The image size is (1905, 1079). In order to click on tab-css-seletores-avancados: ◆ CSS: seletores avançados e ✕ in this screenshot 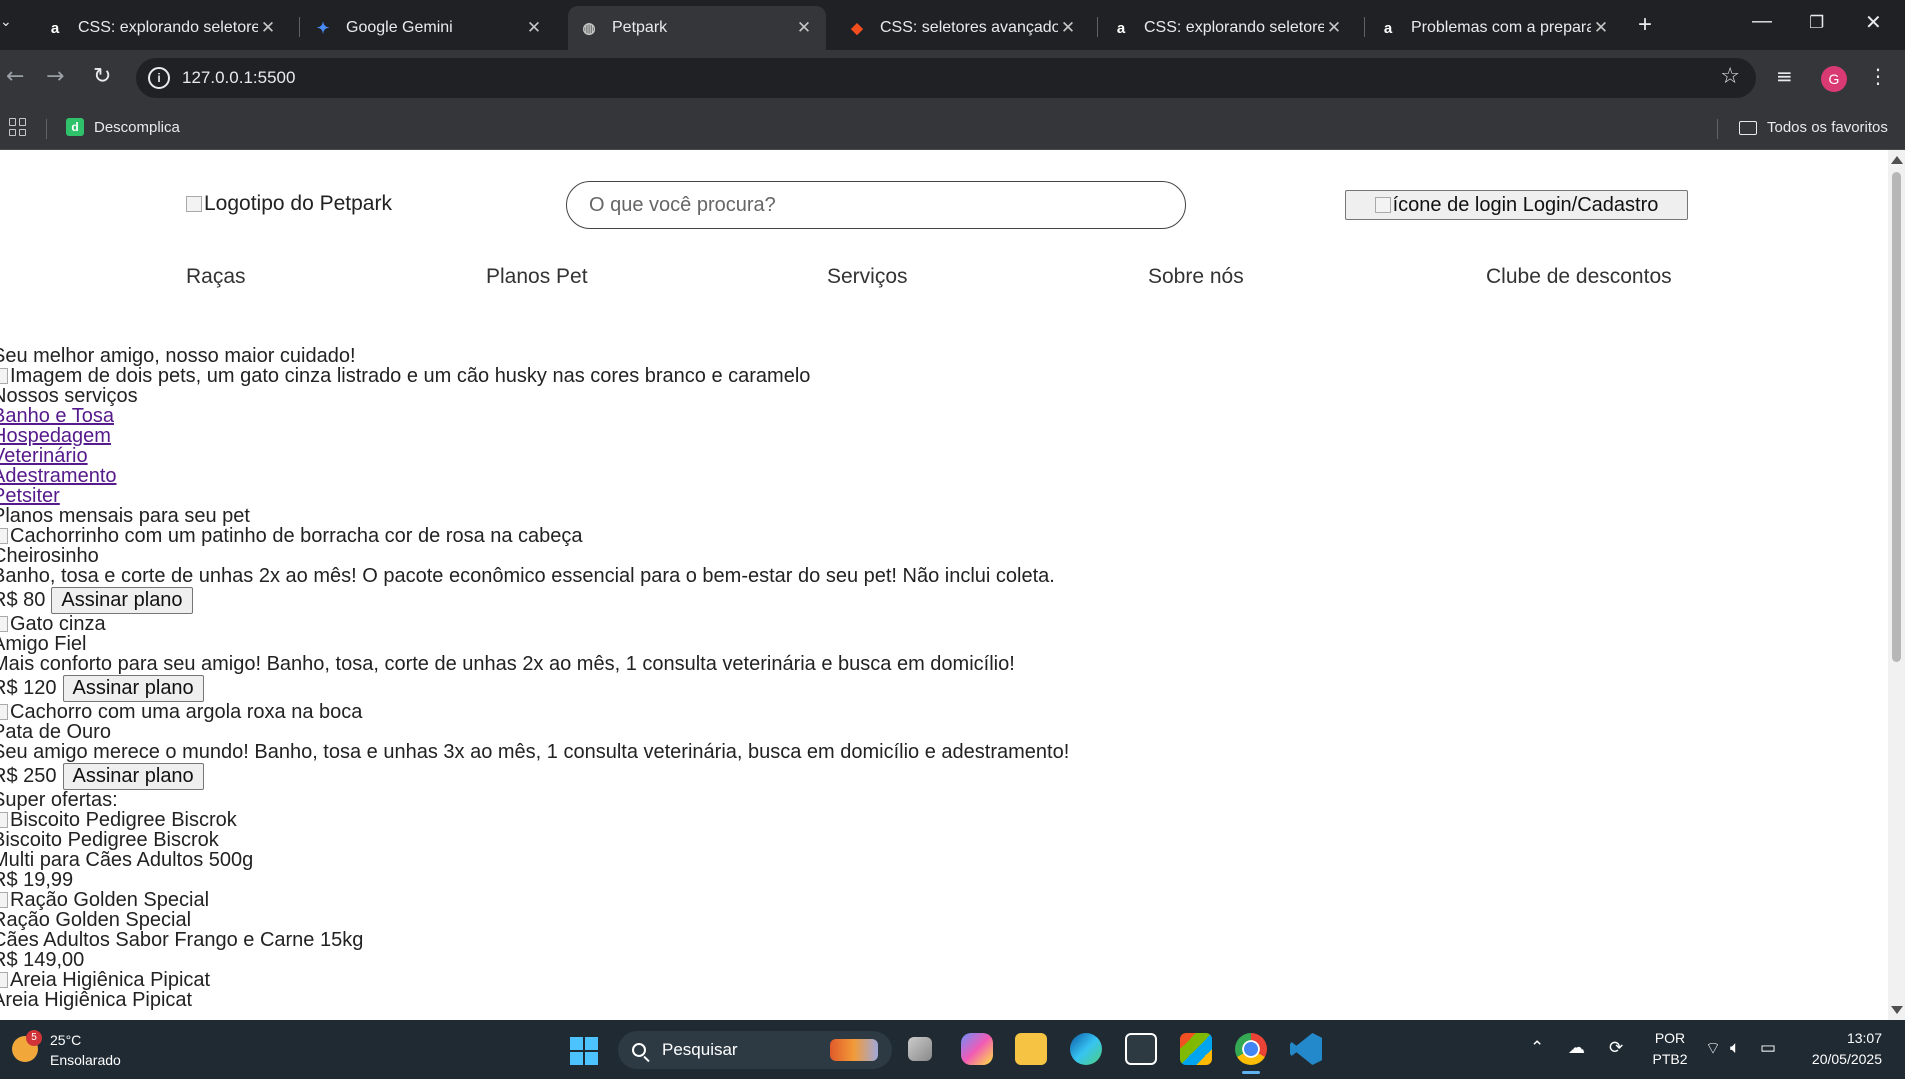, I will do `click(963, 28)`.